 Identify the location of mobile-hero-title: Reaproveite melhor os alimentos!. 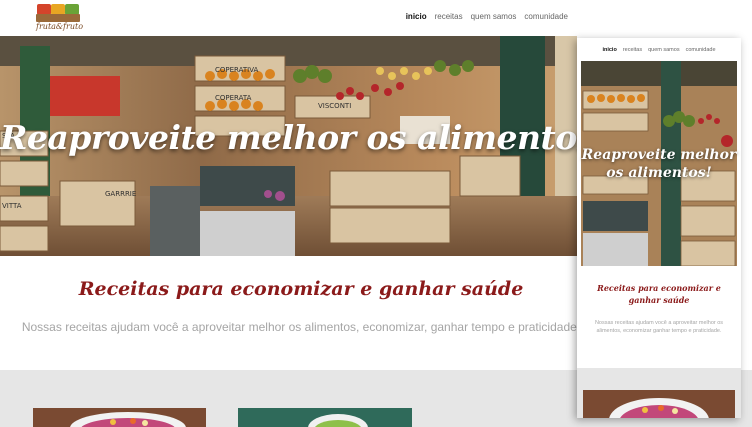
(659, 164).